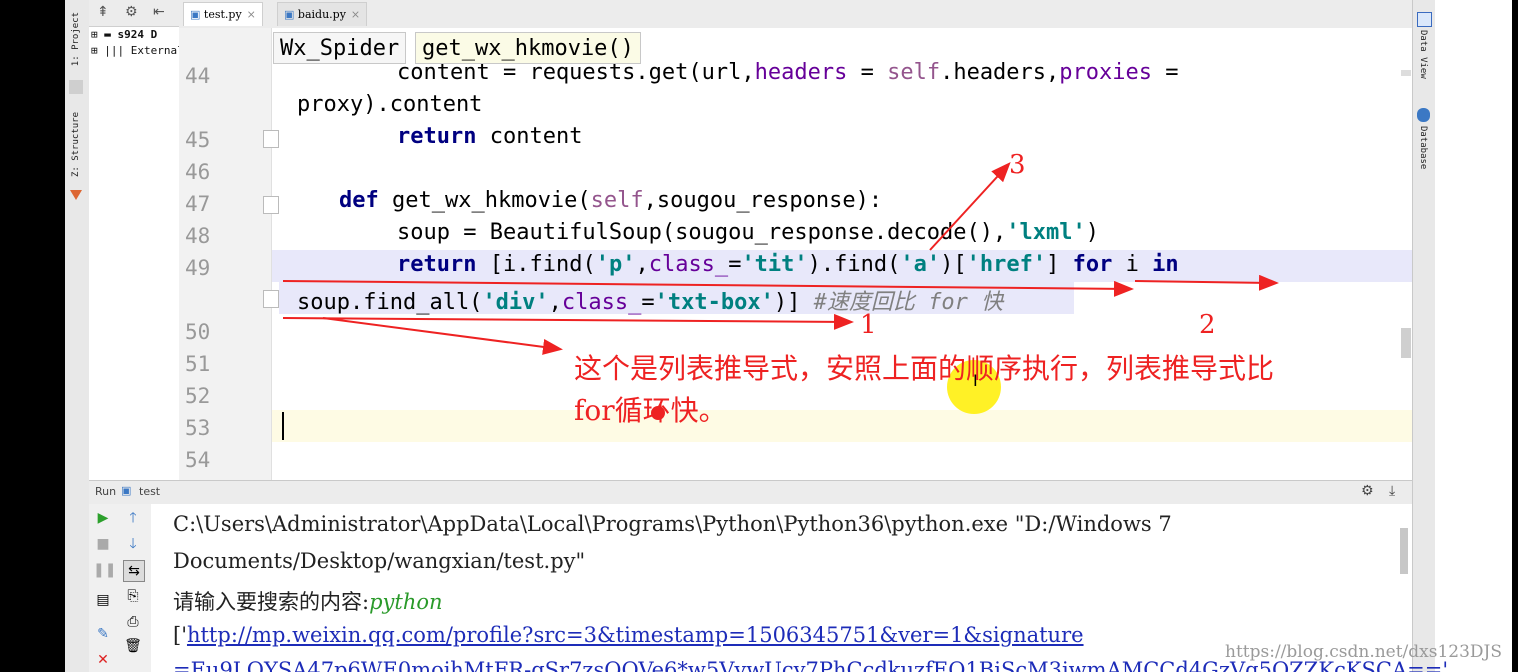 This screenshot has width=1518, height=672. What do you see at coordinates (975, 380) in the screenshot?
I see `text-cursor-icon: I` at bounding box center [975, 380].